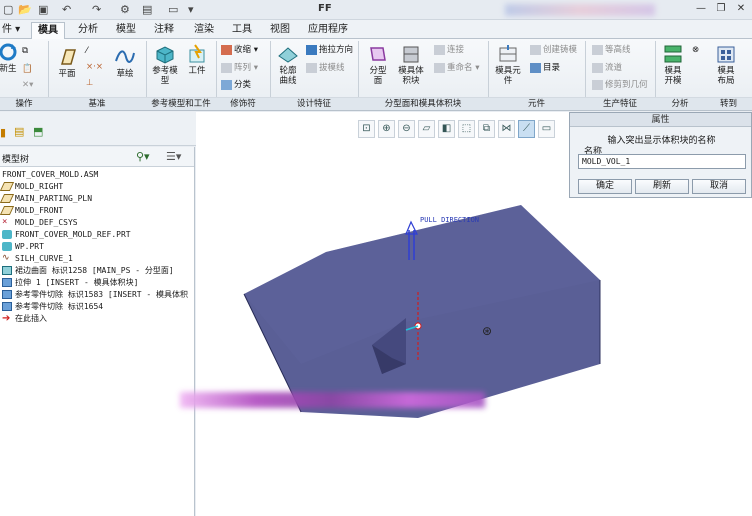 The image size is (752, 516). I want to click on redo-icon: ↷, so click(96, 9).